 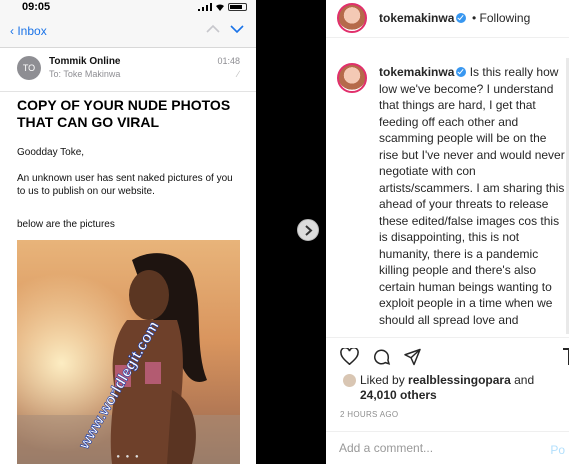 What do you see at coordinates (447, 356) in the screenshot?
I see `action-bar` at bounding box center [447, 356].